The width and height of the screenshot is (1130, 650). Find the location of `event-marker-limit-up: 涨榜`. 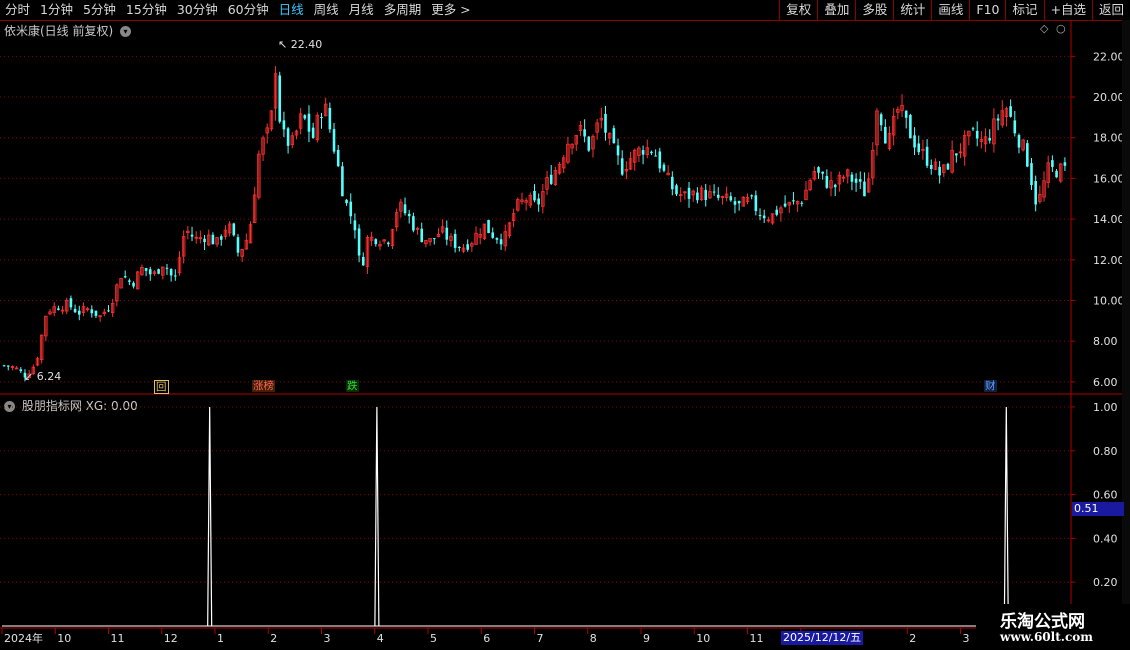

event-marker-limit-up: 涨榜 is located at coordinates (263, 386).